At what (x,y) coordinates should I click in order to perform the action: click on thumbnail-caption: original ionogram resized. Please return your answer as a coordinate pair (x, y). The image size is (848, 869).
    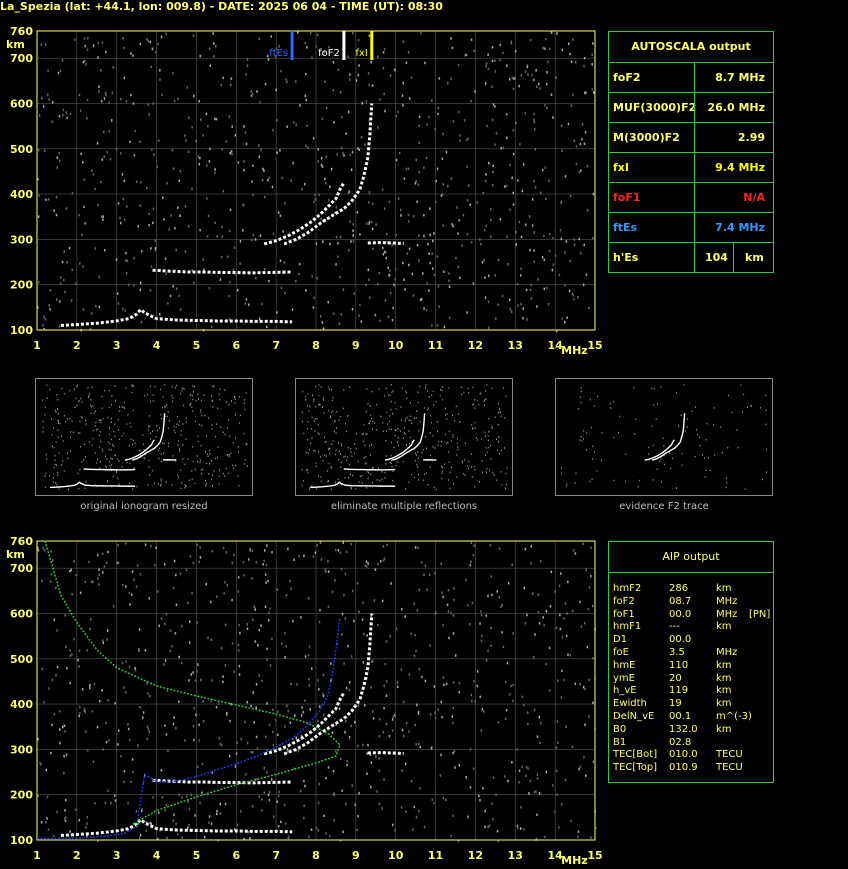
    Looking at the image, I should click on (144, 506).